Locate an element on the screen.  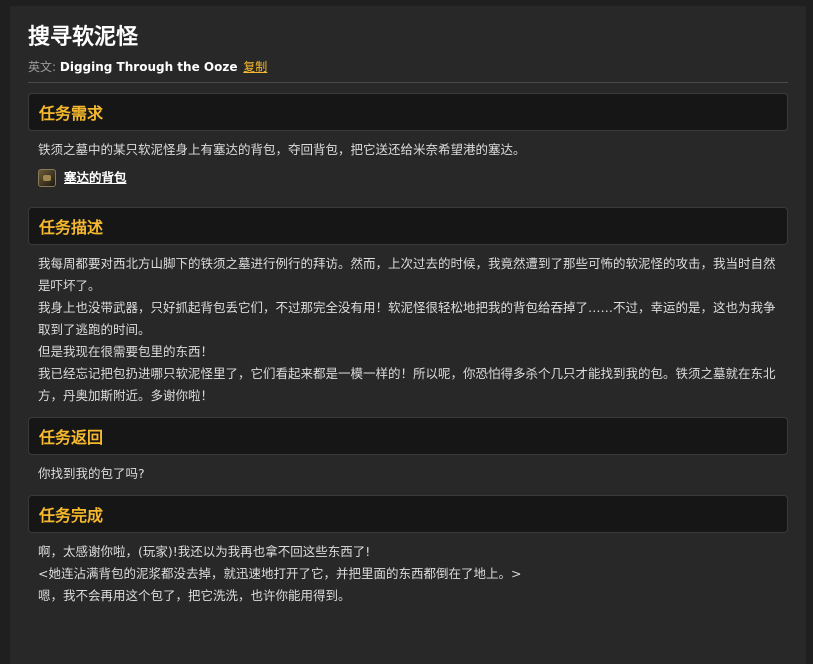
section-header-complete: 任务完成 is located at coordinates (408, 514).